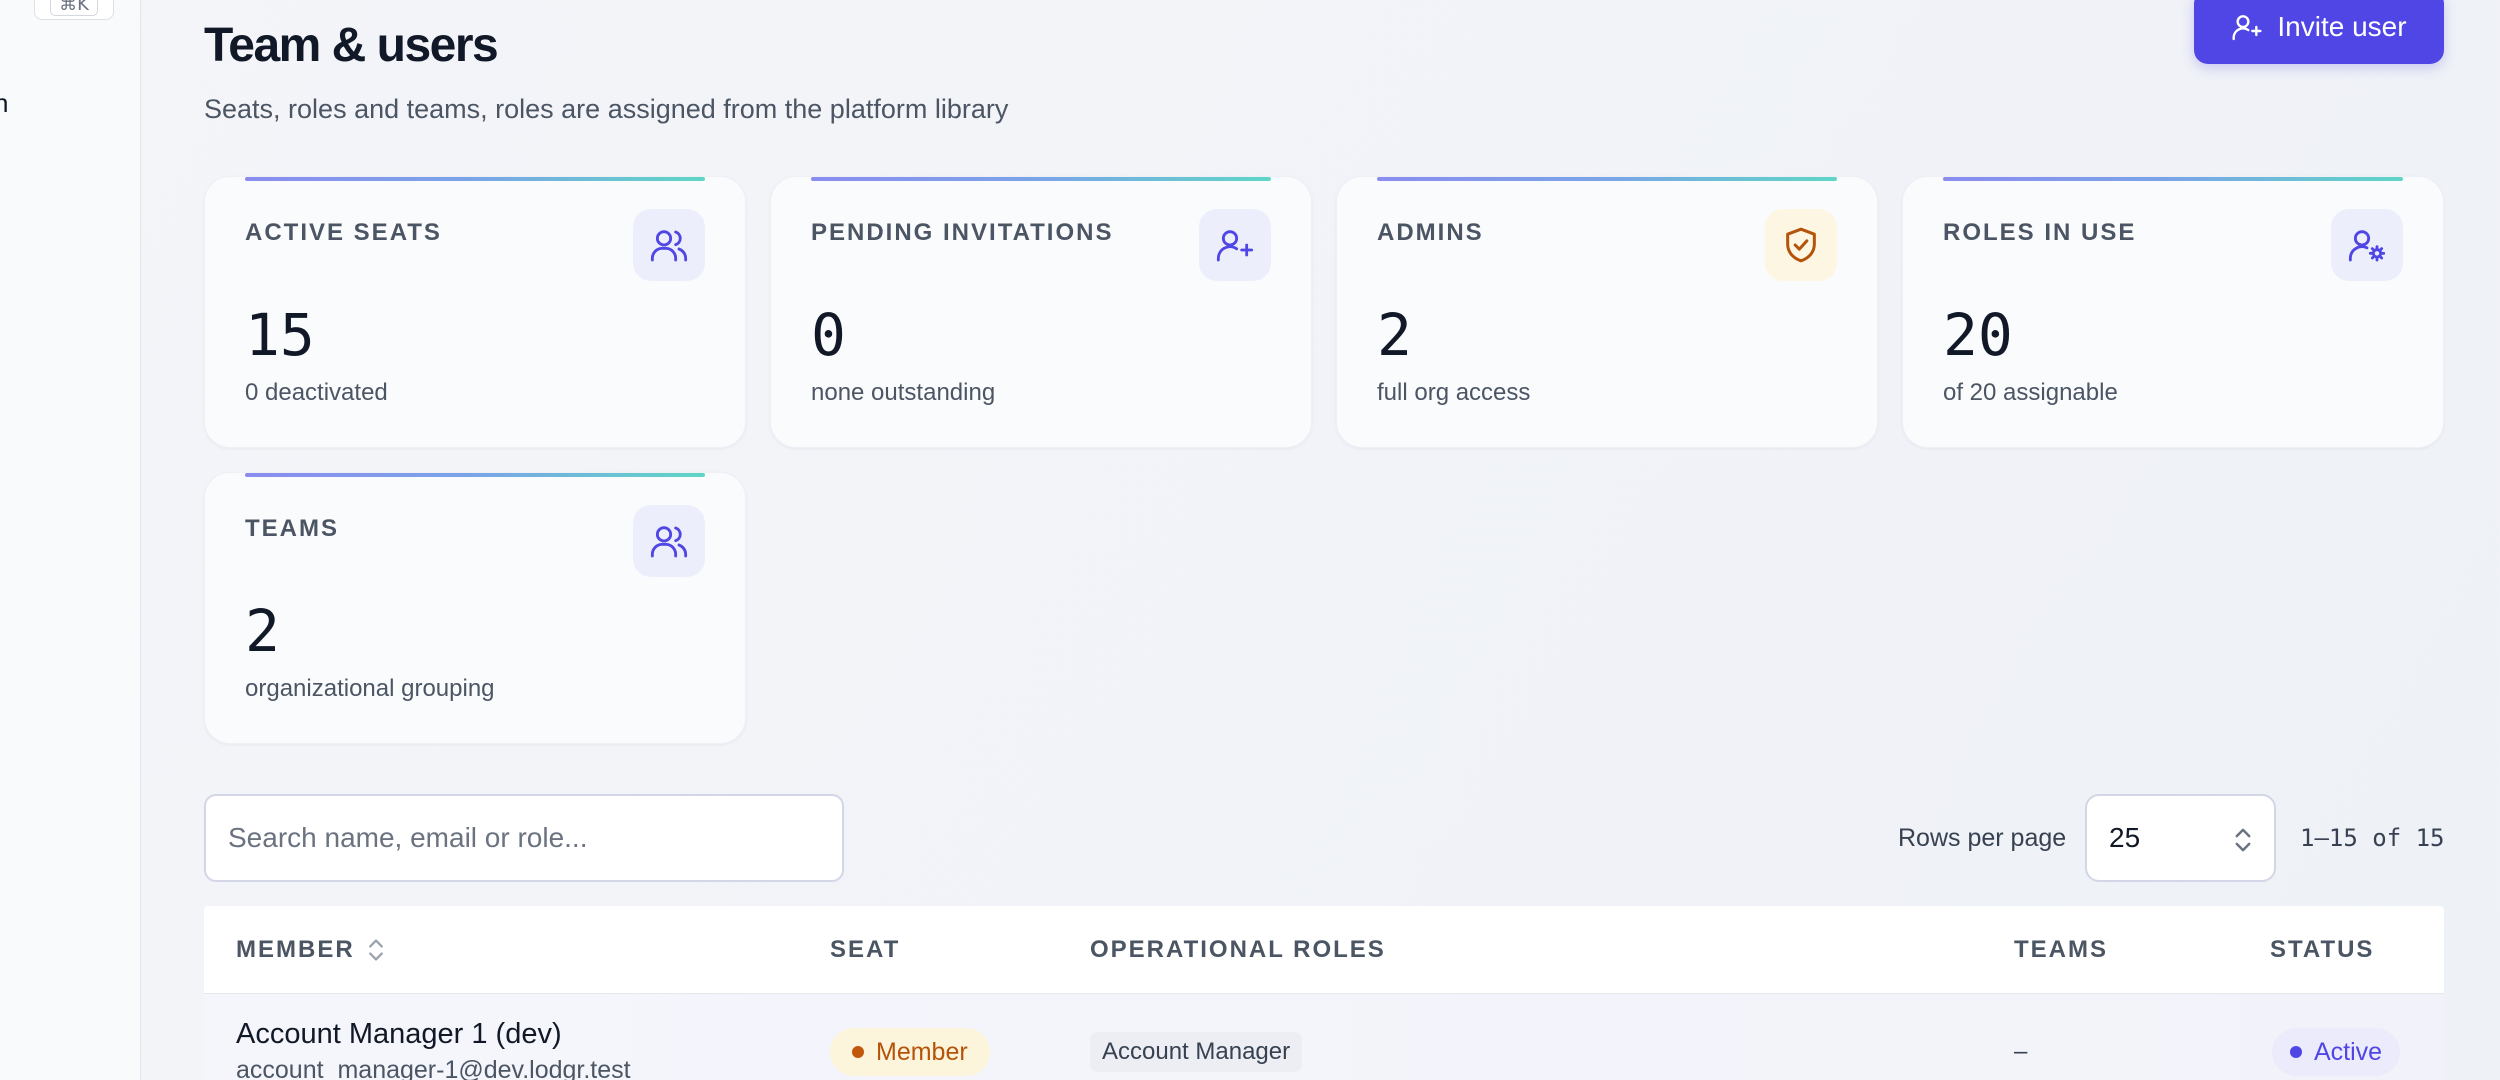 The width and height of the screenshot is (2500, 1080). I want to click on teams-cell: –, so click(2021, 1051).